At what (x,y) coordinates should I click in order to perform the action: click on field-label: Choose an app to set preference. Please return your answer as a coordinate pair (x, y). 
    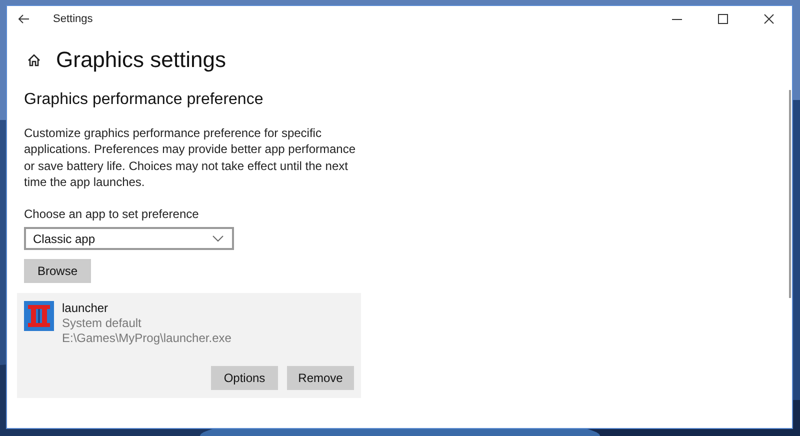
    Looking at the image, I should click on (111, 214).